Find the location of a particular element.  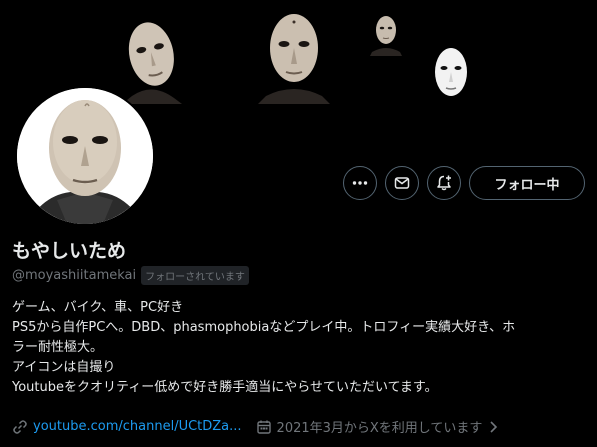

calendar-icon is located at coordinates (264, 427).